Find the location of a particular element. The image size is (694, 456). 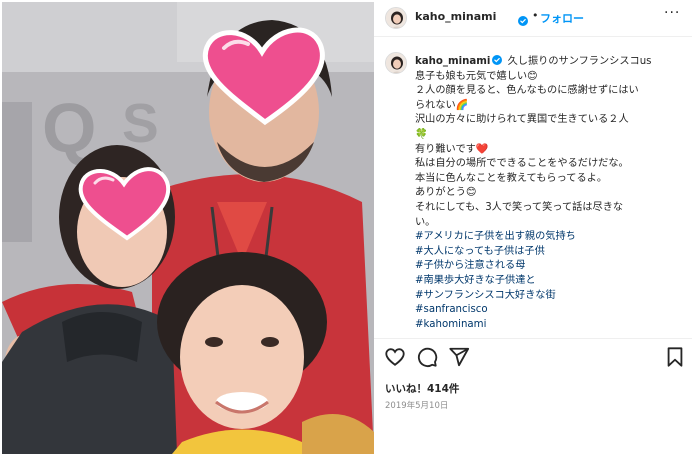

ellipsis-icon: ··· is located at coordinates (672, 13).